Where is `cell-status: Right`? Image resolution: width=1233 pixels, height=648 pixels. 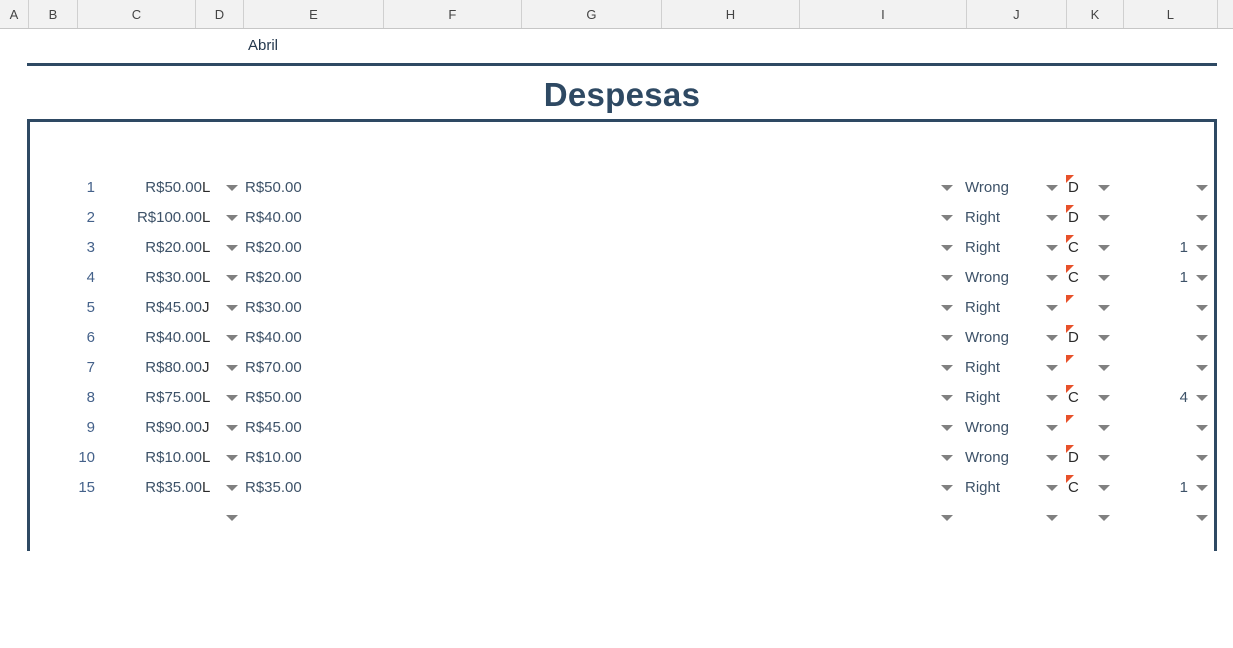
cell-status: Right is located at coordinates (983, 217).